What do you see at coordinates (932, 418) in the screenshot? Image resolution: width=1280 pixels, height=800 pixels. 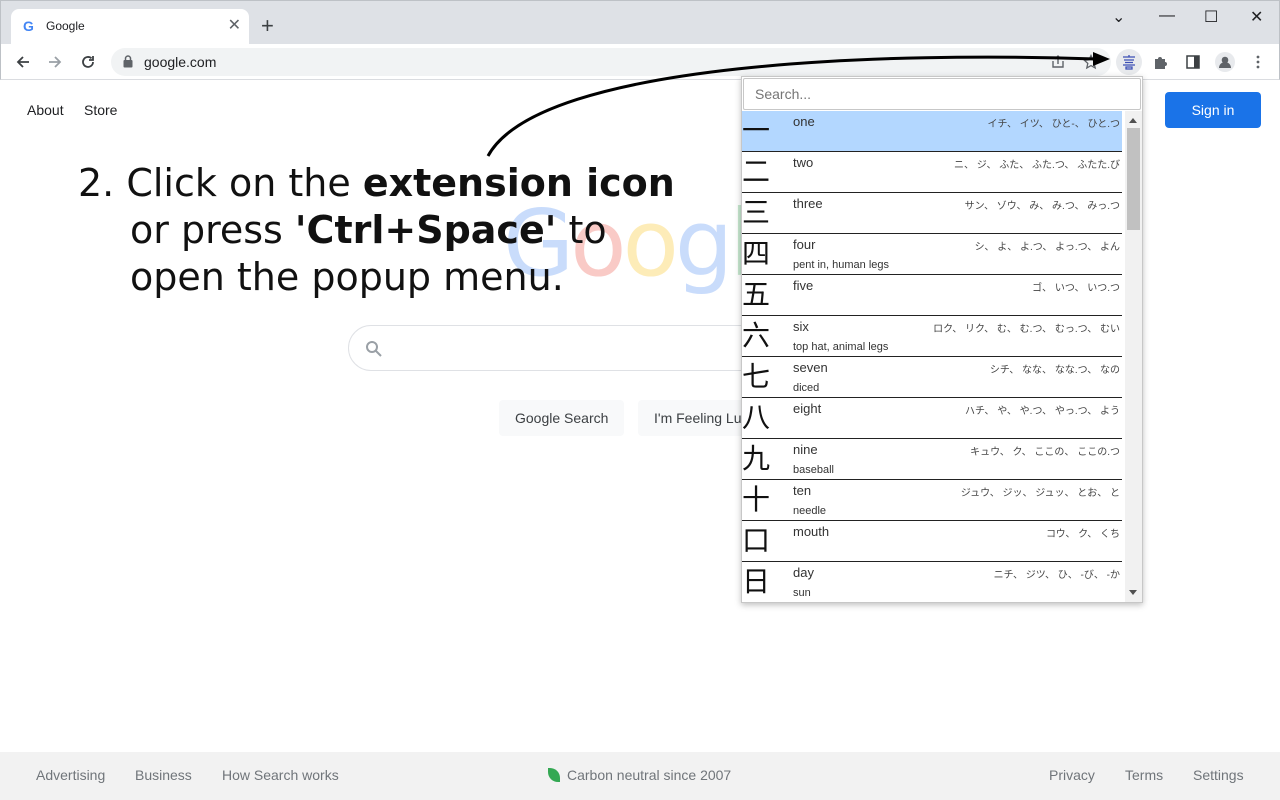 I see `kanji-row: 八 eight ハチ、 や、 や.つ、 やっ.つ、 よう` at bounding box center [932, 418].